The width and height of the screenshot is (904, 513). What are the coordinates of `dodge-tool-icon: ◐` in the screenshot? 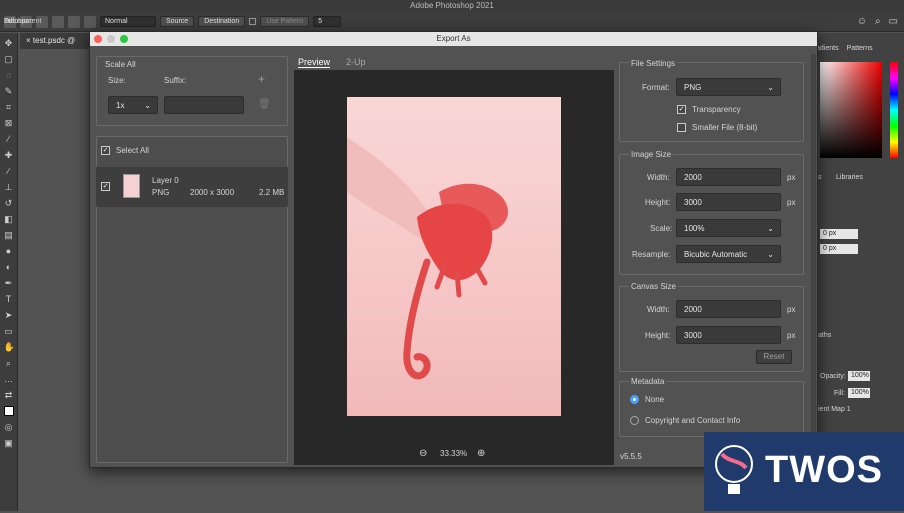 It's located at (9, 267).